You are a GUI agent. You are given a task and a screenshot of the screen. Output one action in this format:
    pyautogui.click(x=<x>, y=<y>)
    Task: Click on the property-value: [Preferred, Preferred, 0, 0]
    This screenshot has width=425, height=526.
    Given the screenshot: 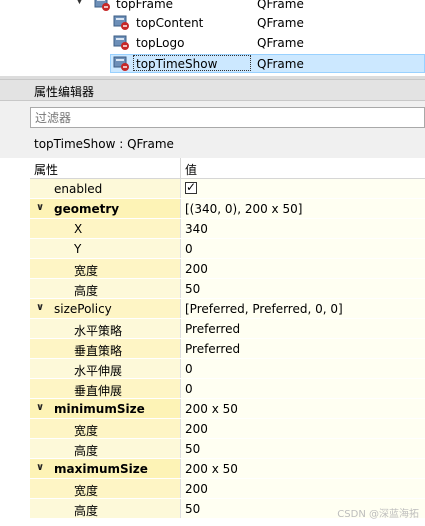 What is the action you would take?
    pyautogui.click(x=264, y=309)
    